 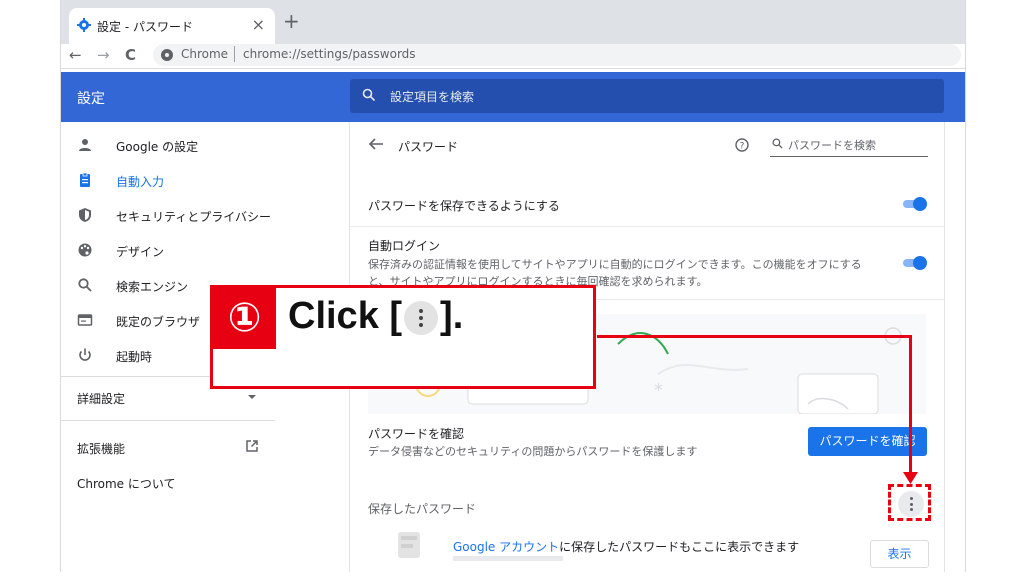 I want to click on sidebar-divider, so click(x=168, y=420).